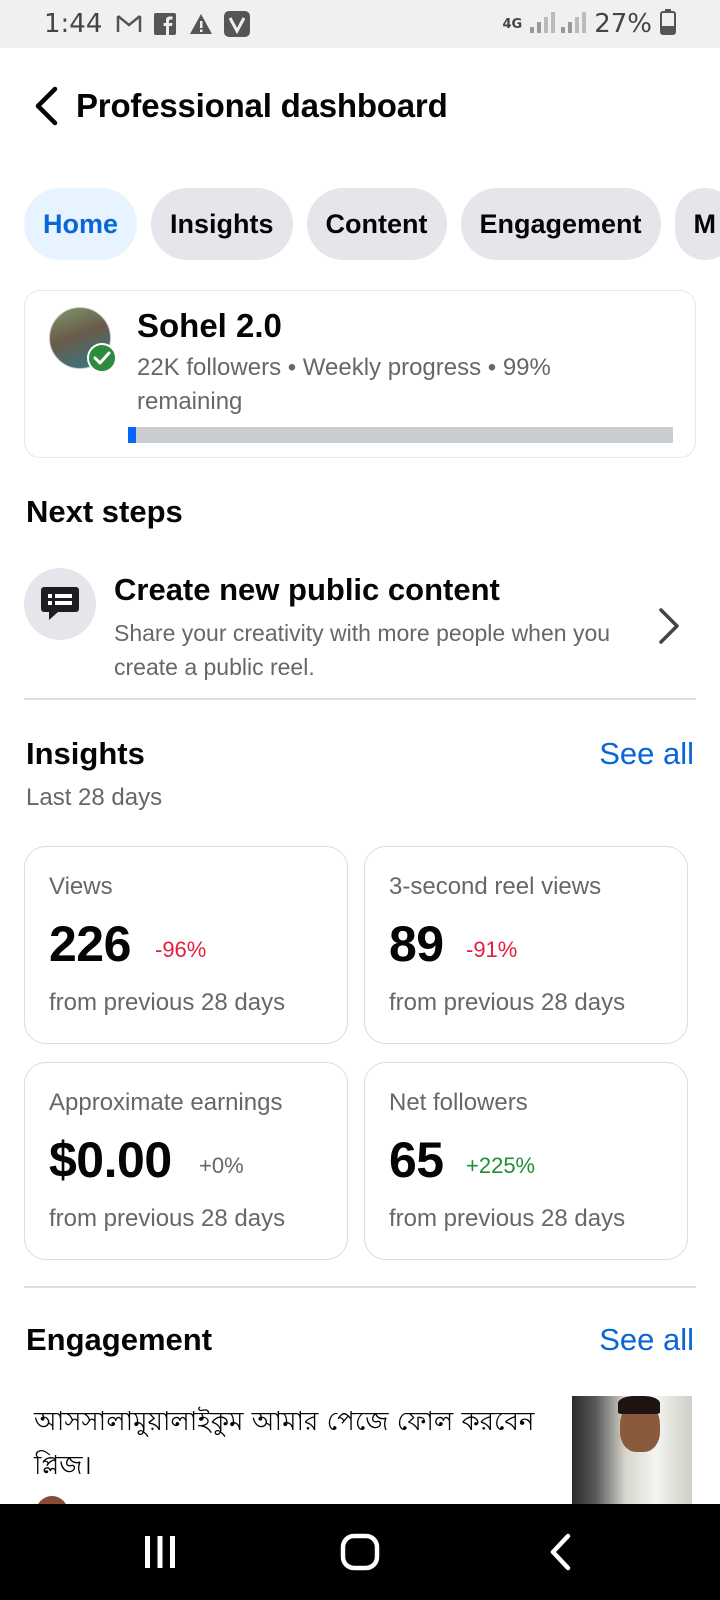 The height and width of the screenshot is (1600, 720). Describe the element at coordinates (81, 224) in the screenshot. I see `tab-home: Home` at that location.